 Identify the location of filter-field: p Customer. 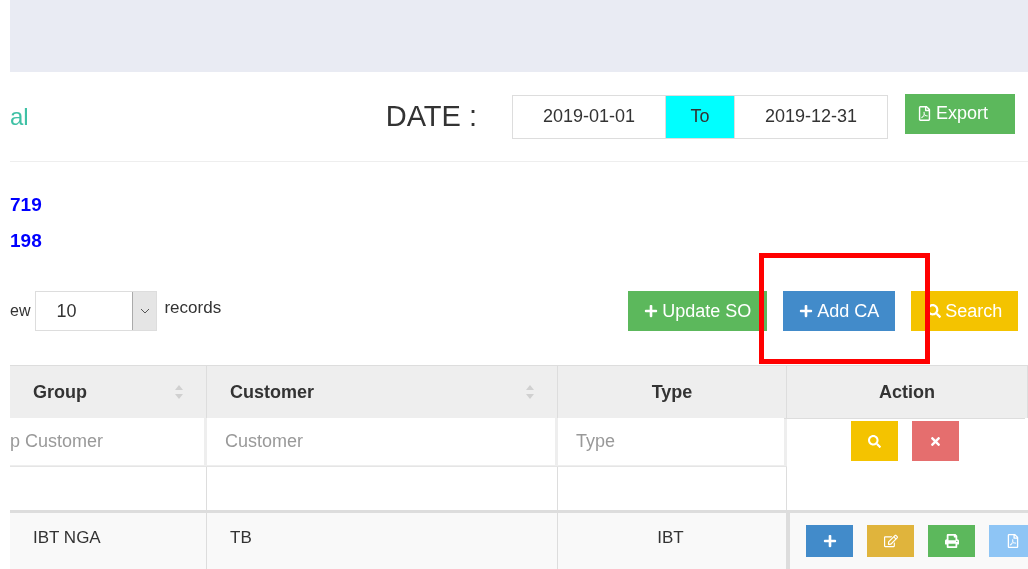
(108, 441).